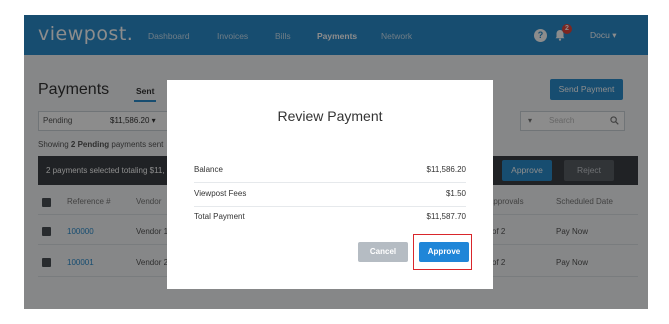 The image size is (669, 324). I want to click on fees-row: Viewpost Fees $1.50, so click(330, 194).